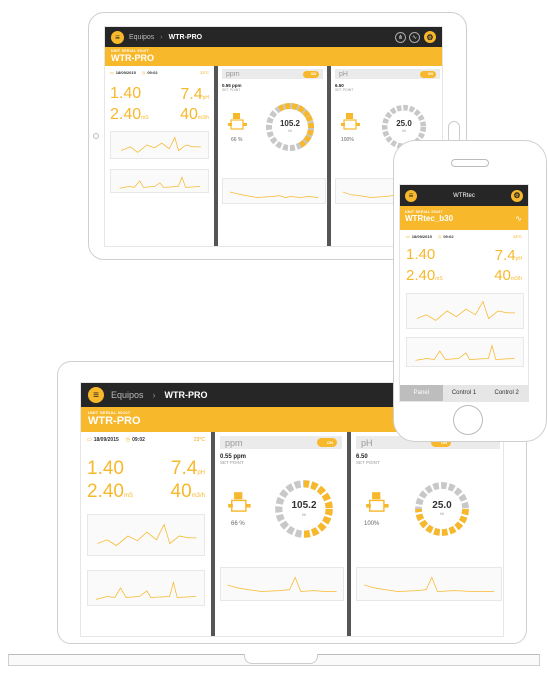 The width and height of the screenshot is (548, 673). I want to click on phone-header-title: WTRtec, so click(464, 195).